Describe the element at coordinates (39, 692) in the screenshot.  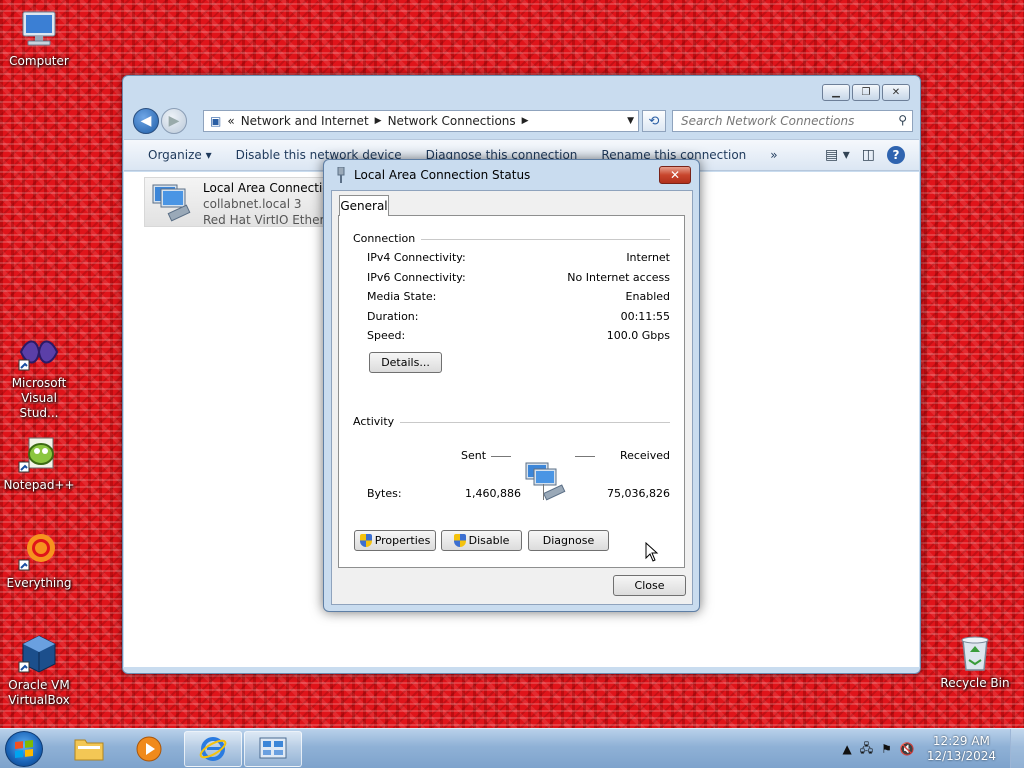
I see `desktop-icon-label: Oracle VM VirtualBox` at that location.